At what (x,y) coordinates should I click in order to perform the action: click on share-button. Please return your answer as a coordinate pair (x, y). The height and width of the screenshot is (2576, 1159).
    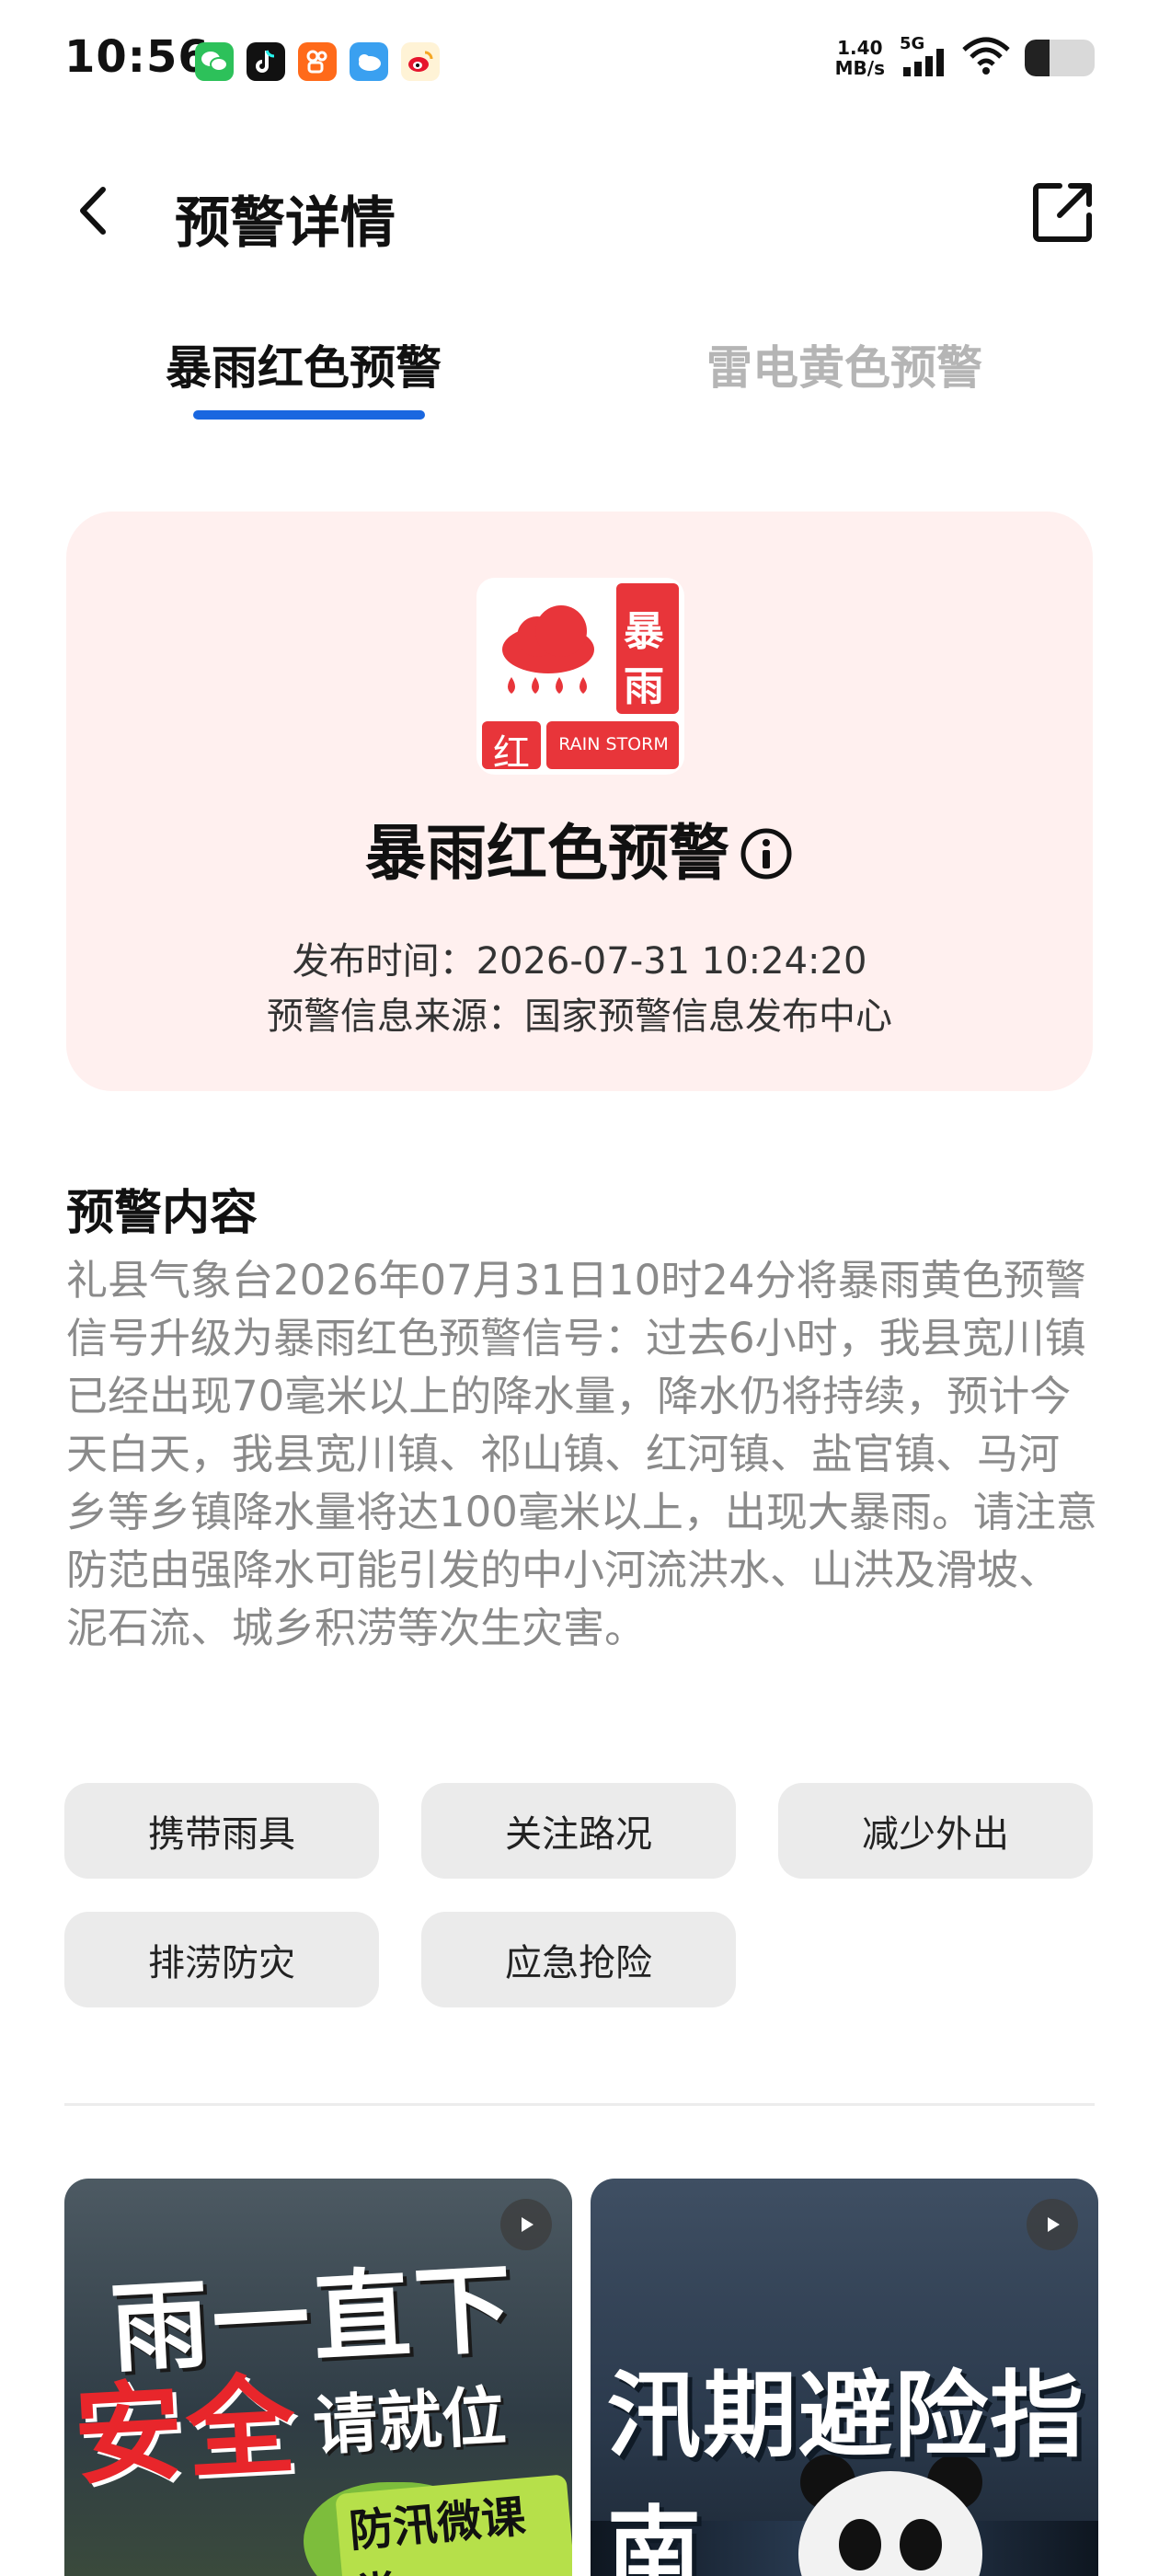
    Looking at the image, I should click on (1063, 211).